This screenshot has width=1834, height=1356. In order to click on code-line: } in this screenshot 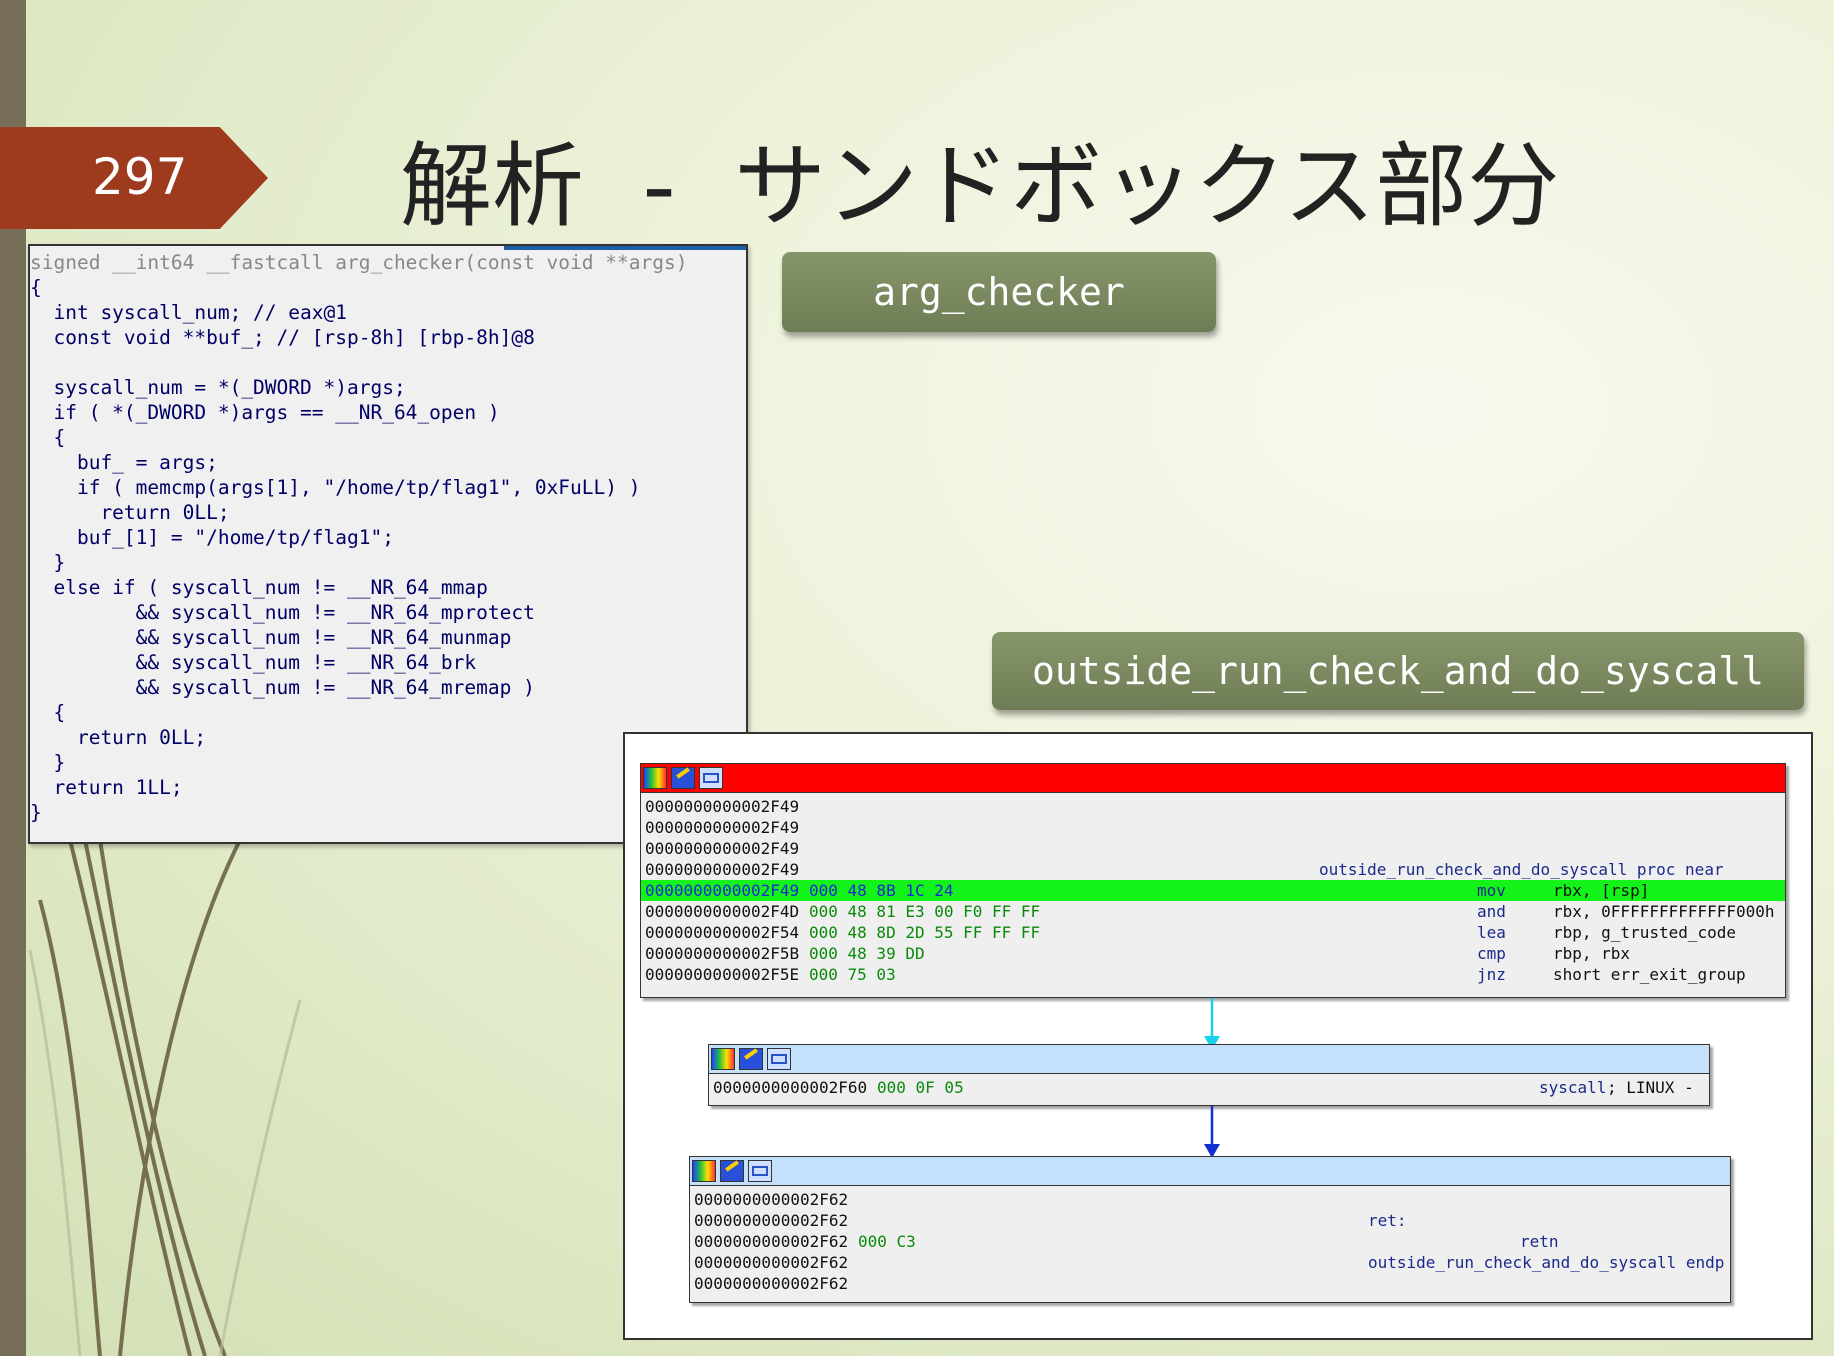, I will do `click(48, 562)`.